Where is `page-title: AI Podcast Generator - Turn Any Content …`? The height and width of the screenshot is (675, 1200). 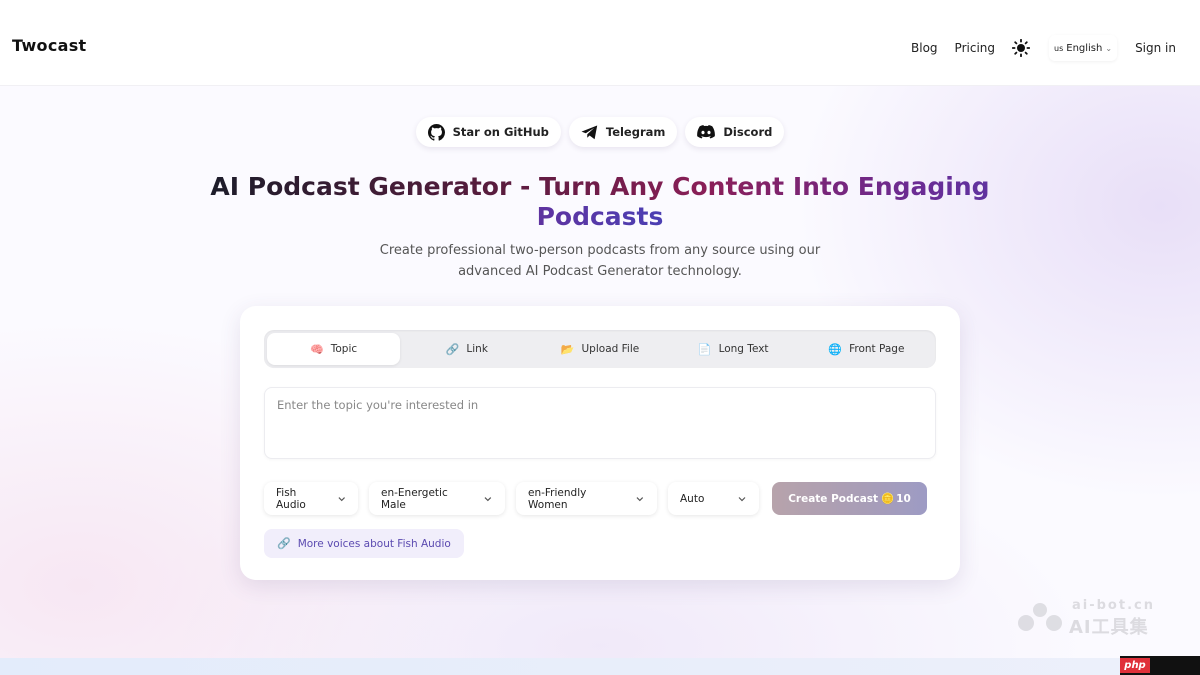
page-title: AI Podcast Generator - Turn Any Content … is located at coordinates (600, 201).